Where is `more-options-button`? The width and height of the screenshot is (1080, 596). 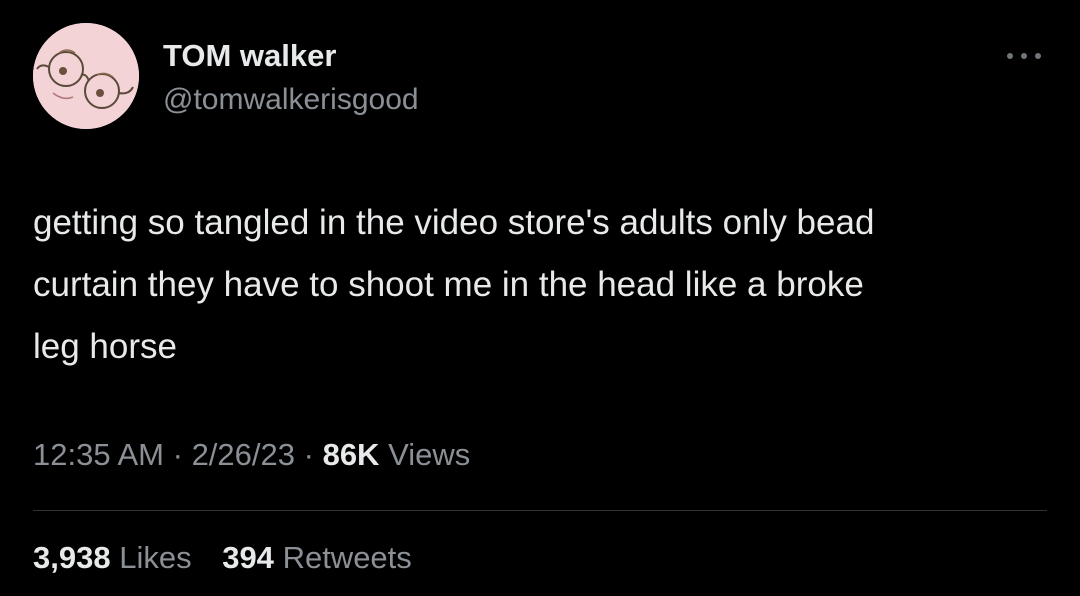
more-options-button is located at coordinates (1024, 55).